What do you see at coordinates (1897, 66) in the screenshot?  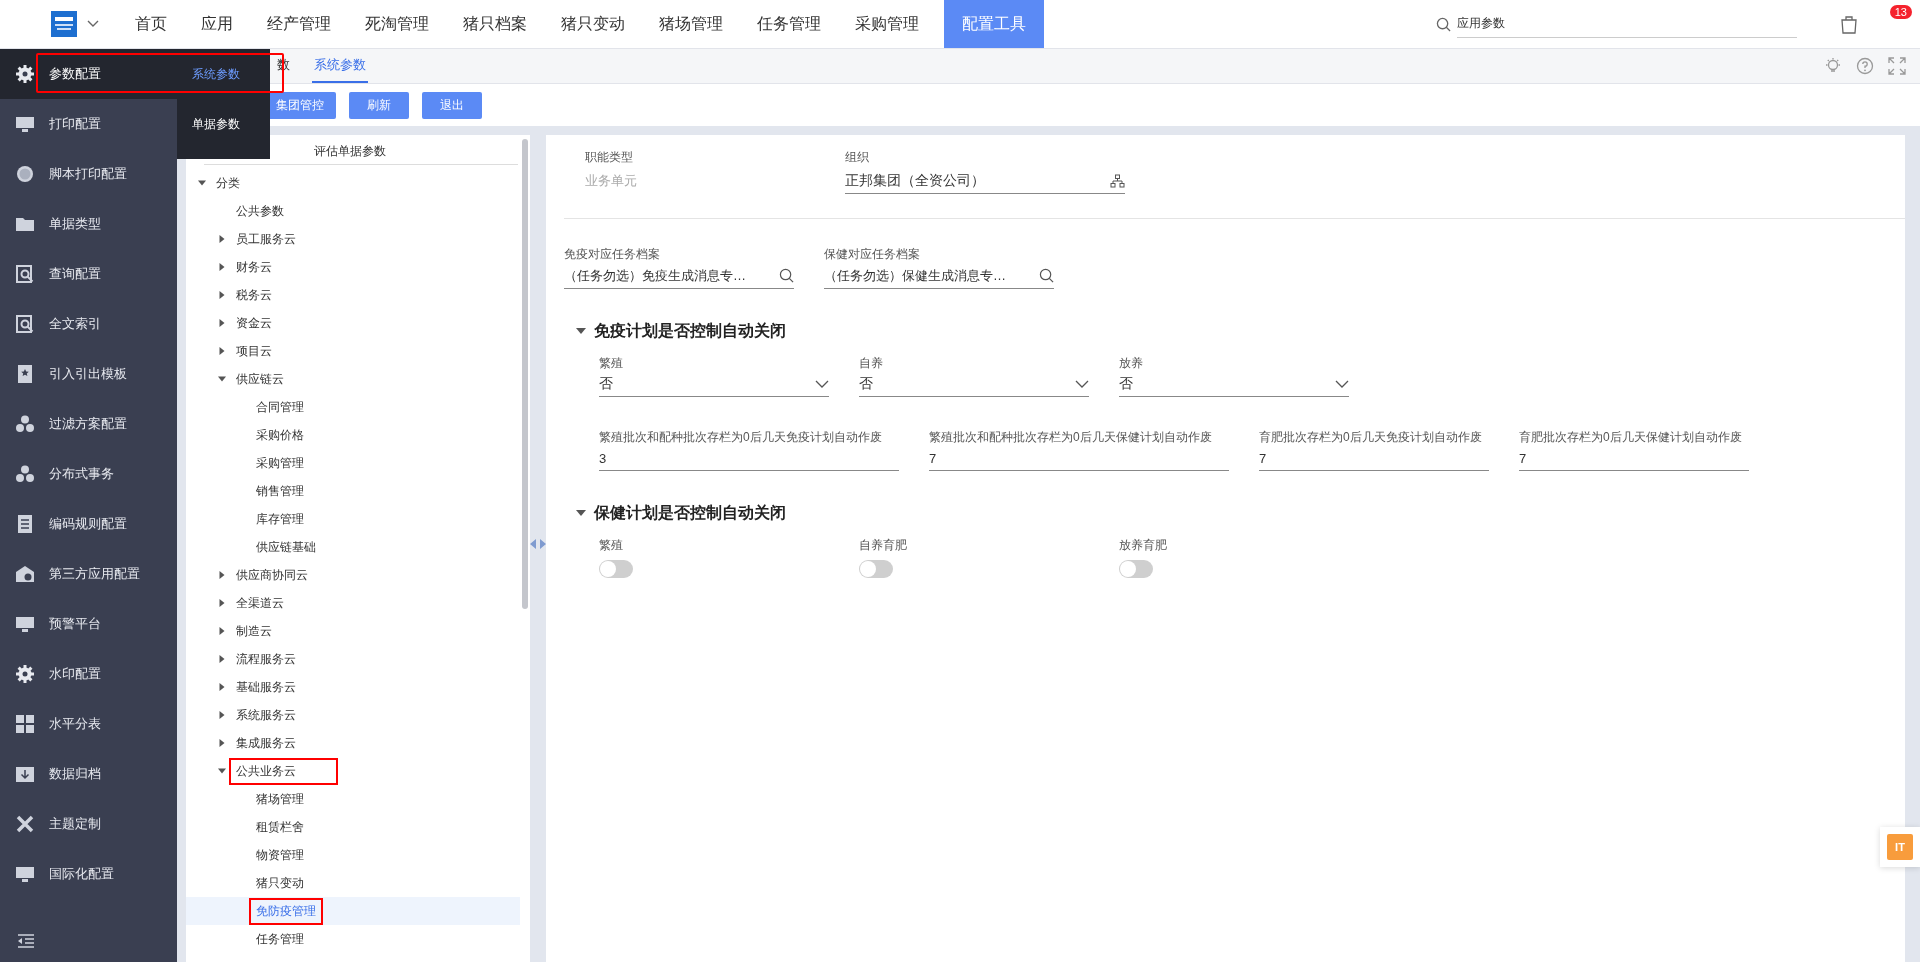 I see `fullscreen-icon` at bounding box center [1897, 66].